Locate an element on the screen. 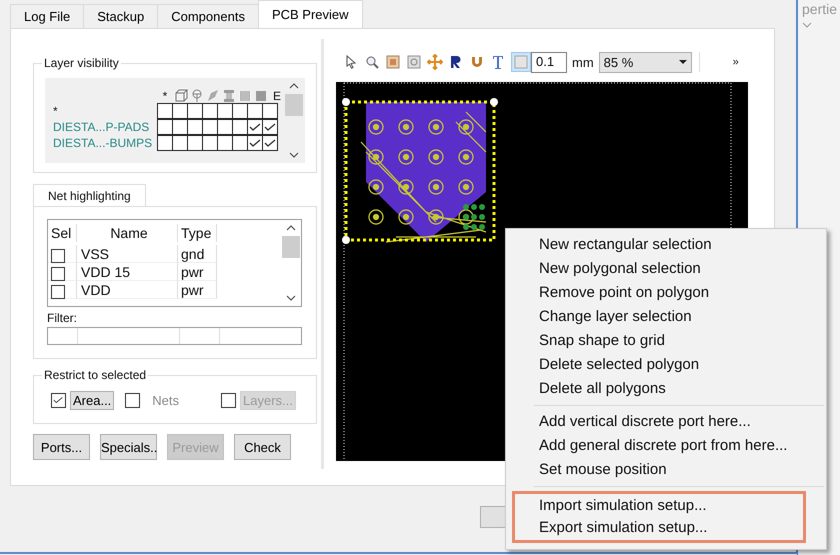 The image size is (840, 555). layer-name: DIESTA...-BUMPS is located at coordinates (103, 143).